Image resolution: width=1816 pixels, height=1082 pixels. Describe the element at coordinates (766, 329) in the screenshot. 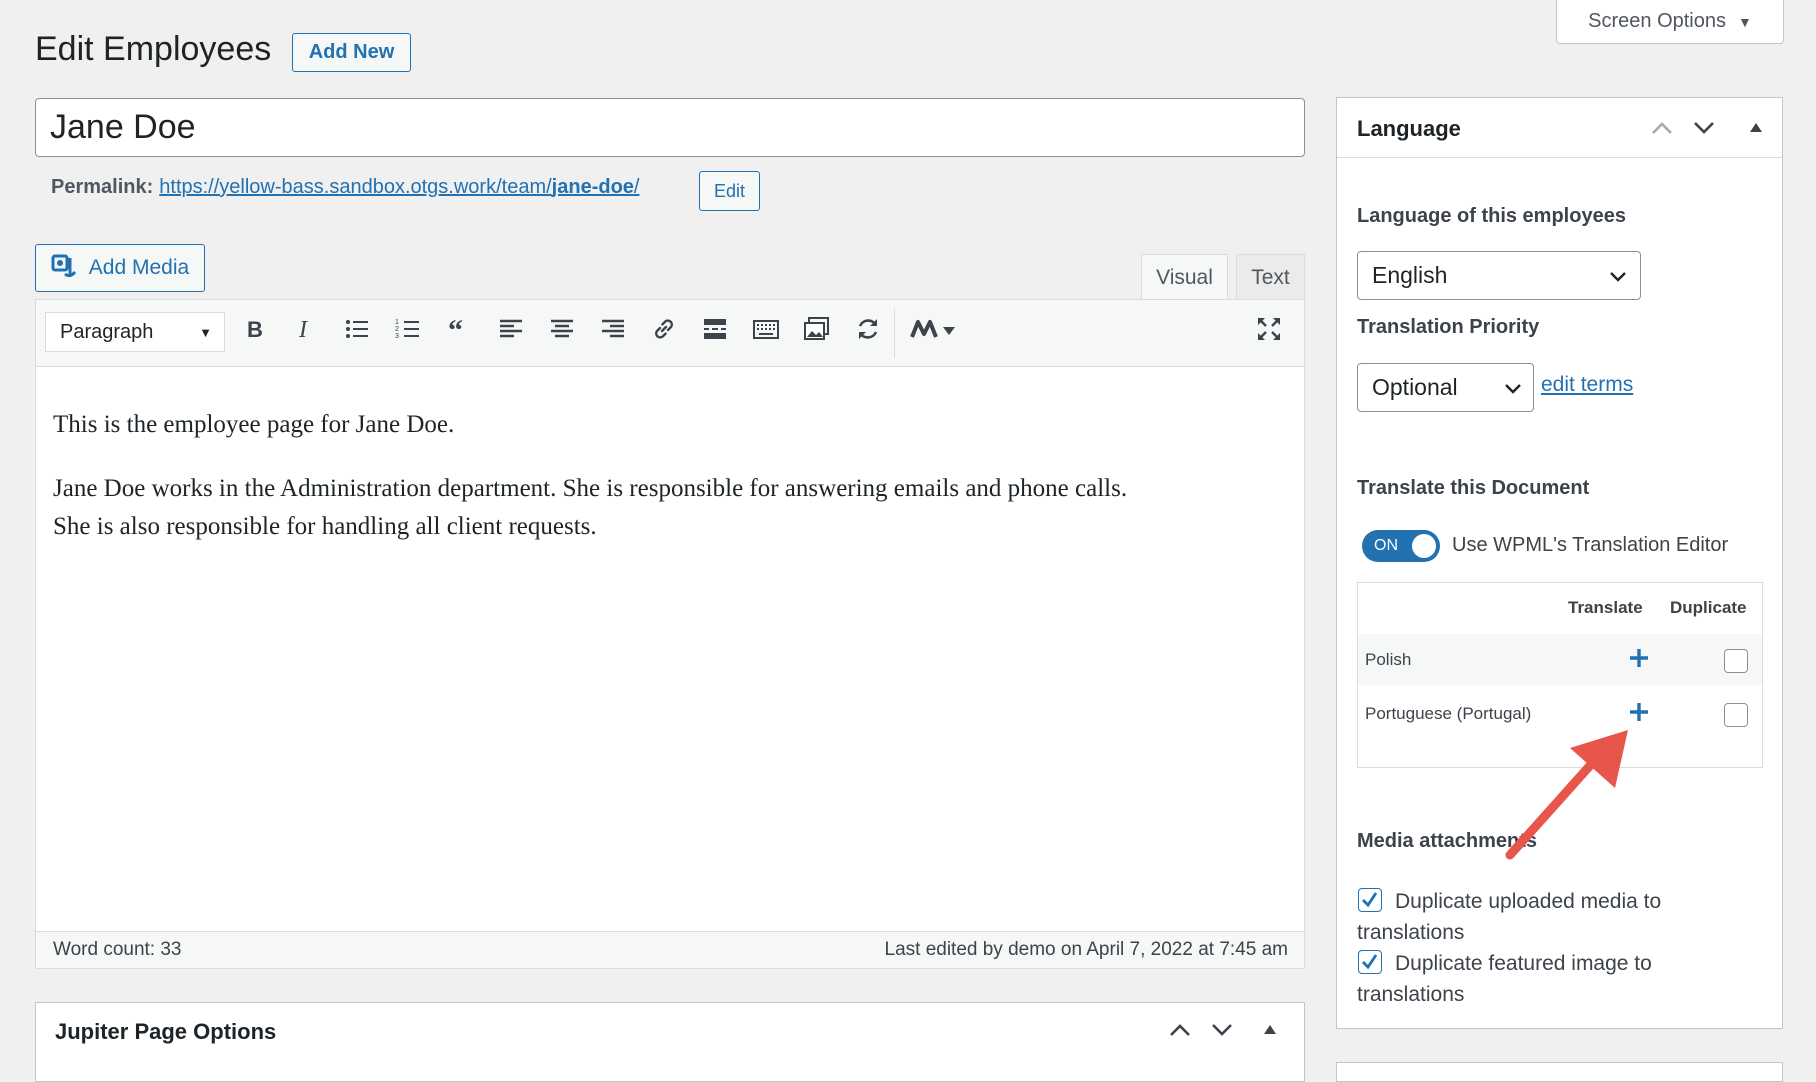

I see `keyboard-icon` at that location.